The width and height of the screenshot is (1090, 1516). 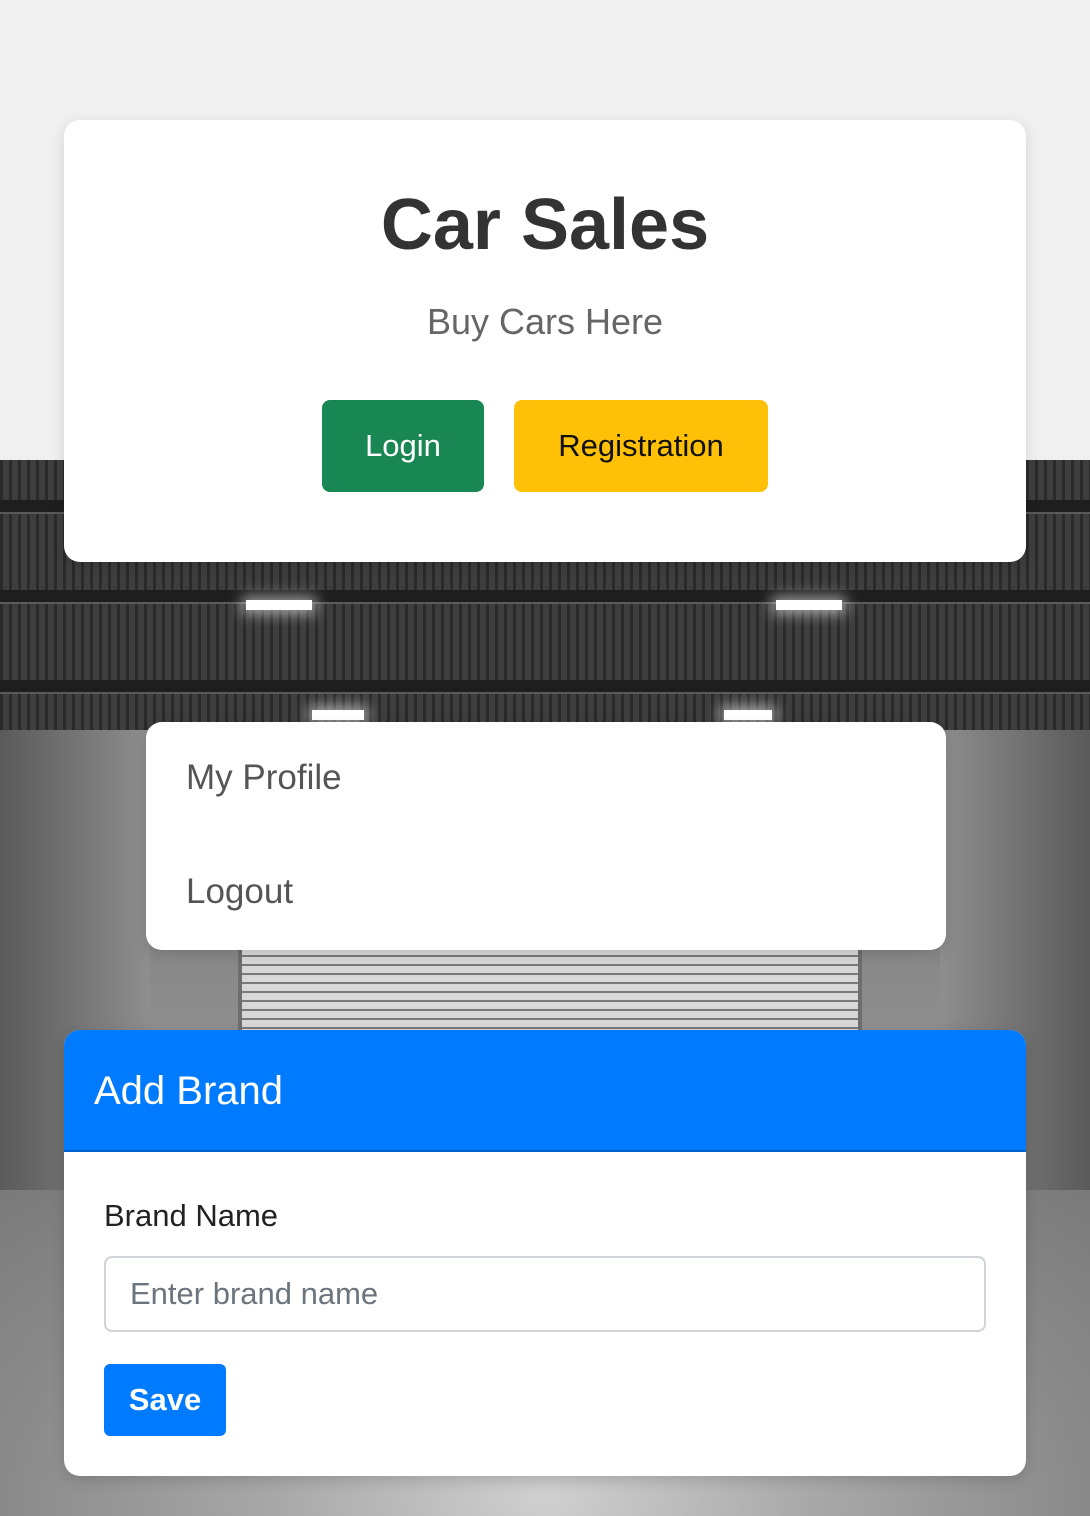 I want to click on menu-item-logout: Logout, so click(x=239, y=892).